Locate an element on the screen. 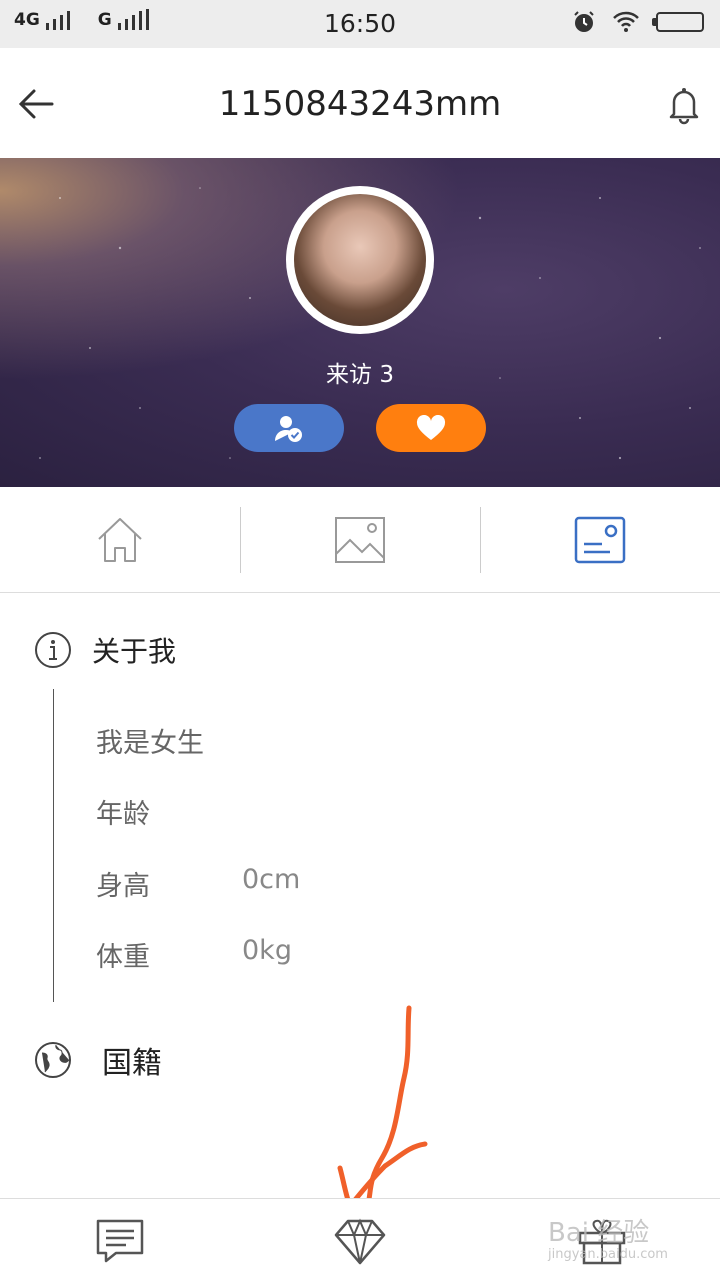 Image resolution: width=720 pixels, height=1280 pixels. tab-profile-info is located at coordinates (600, 540).